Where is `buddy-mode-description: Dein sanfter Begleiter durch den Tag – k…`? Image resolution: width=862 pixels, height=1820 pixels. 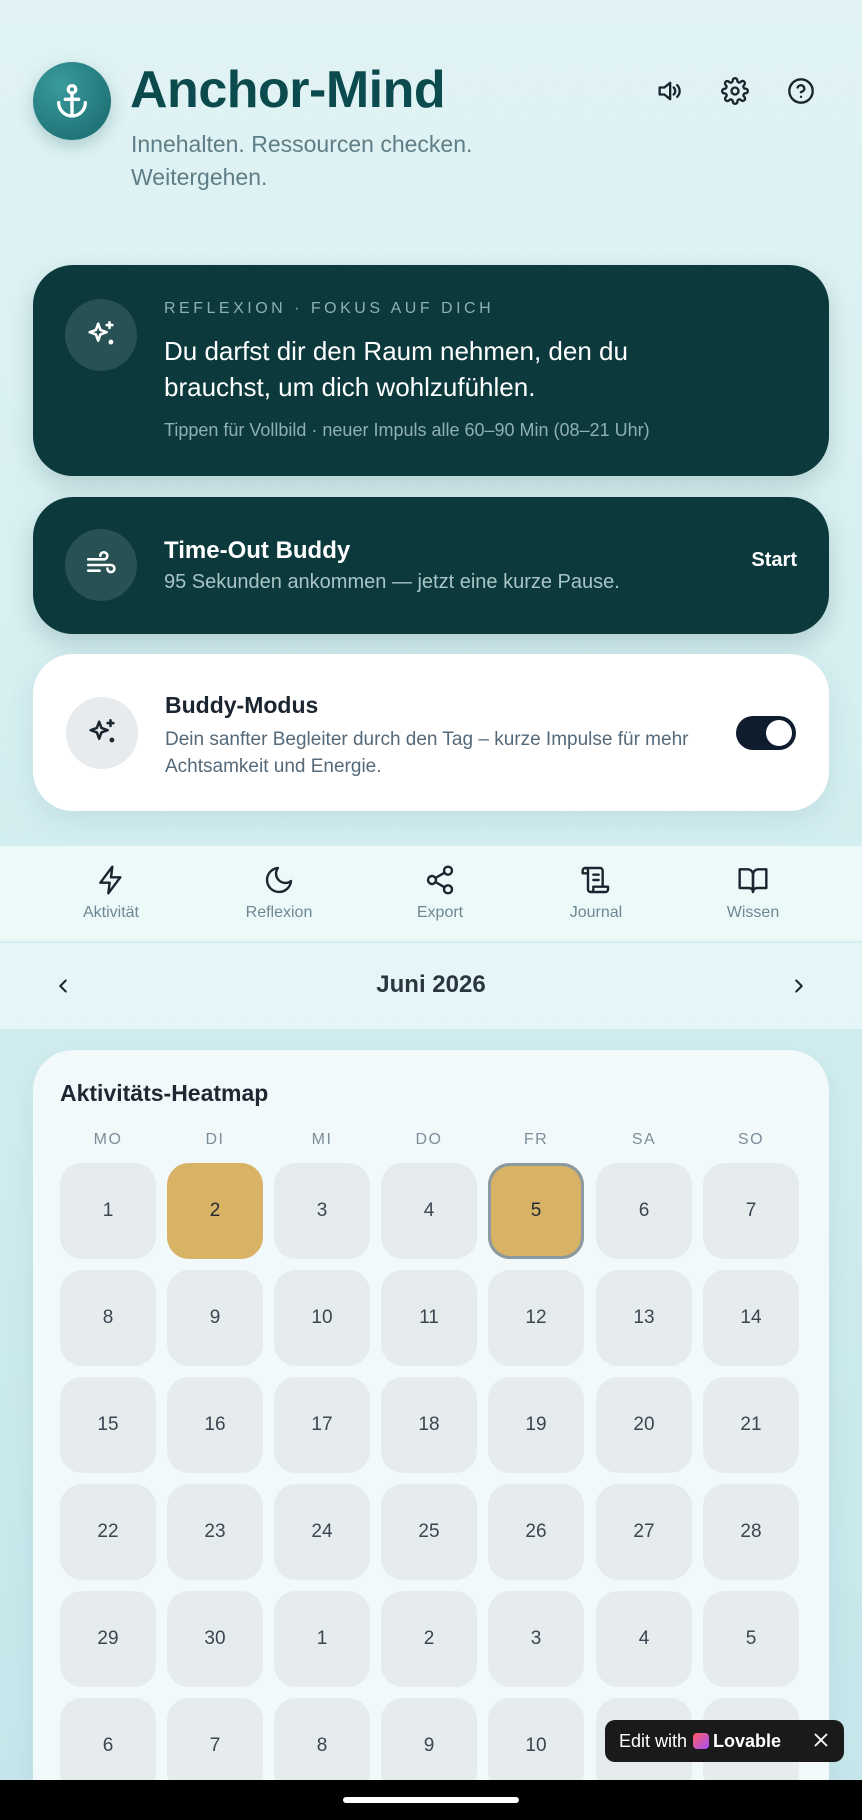
buddy-mode-description: Dein sanfter Begleiter durch den Tag – k… is located at coordinates (427, 753).